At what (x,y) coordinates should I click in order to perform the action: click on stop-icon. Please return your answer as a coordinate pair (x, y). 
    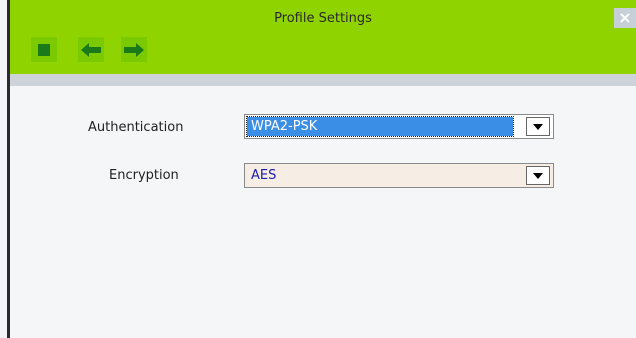
    Looking at the image, I should click on (44, 49).